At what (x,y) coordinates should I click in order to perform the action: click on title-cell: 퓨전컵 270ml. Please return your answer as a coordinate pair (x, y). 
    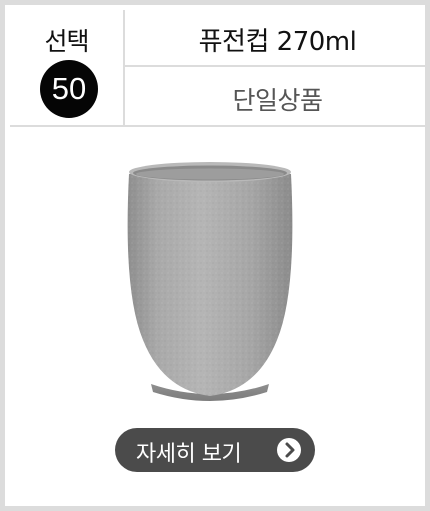
    Looking at the image, I should click on (277, 38).